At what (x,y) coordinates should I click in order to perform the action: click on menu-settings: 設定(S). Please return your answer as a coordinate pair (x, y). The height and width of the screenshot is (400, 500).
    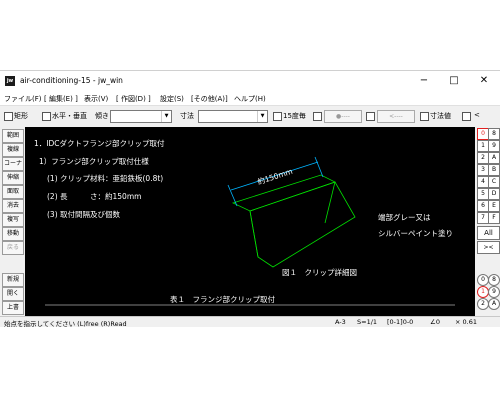
    Looking at the image, I should click on (172, 99).